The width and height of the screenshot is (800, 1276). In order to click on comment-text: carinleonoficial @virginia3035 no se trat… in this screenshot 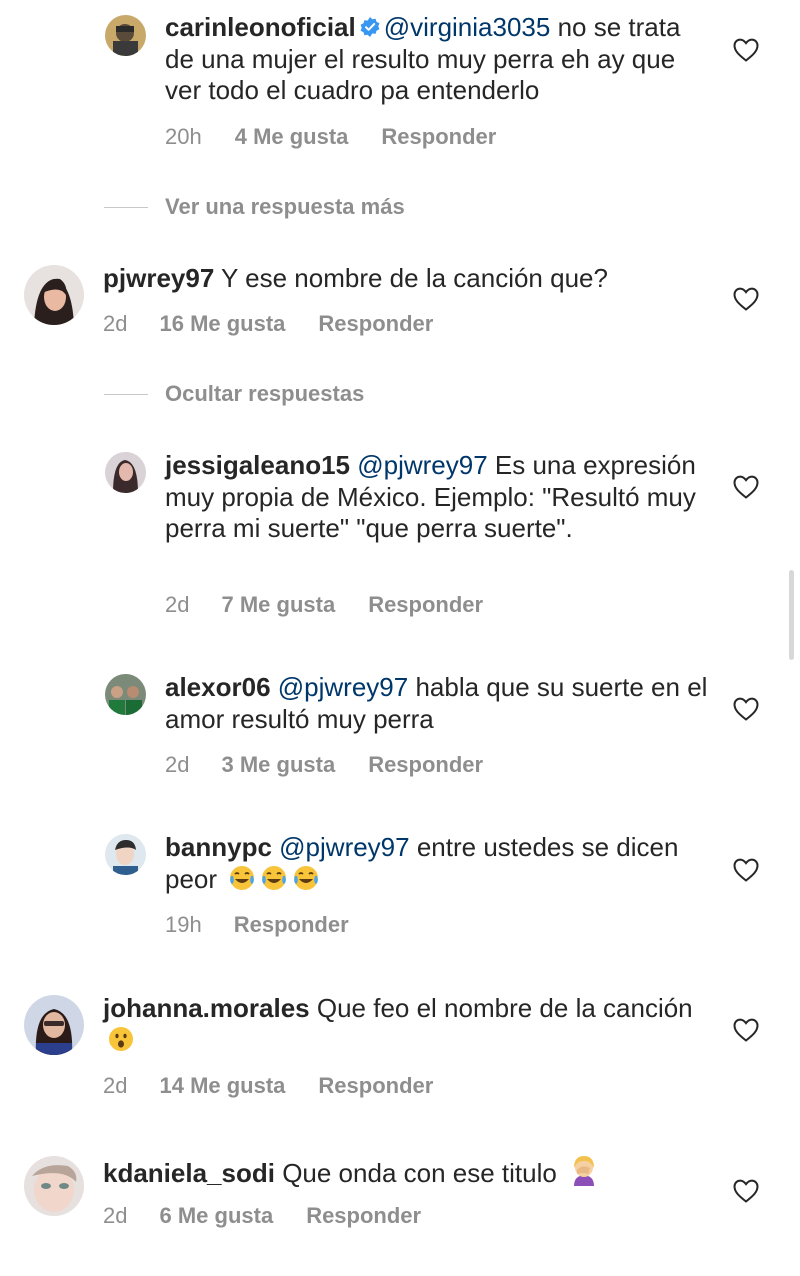, I will do `click(437, 59)`.